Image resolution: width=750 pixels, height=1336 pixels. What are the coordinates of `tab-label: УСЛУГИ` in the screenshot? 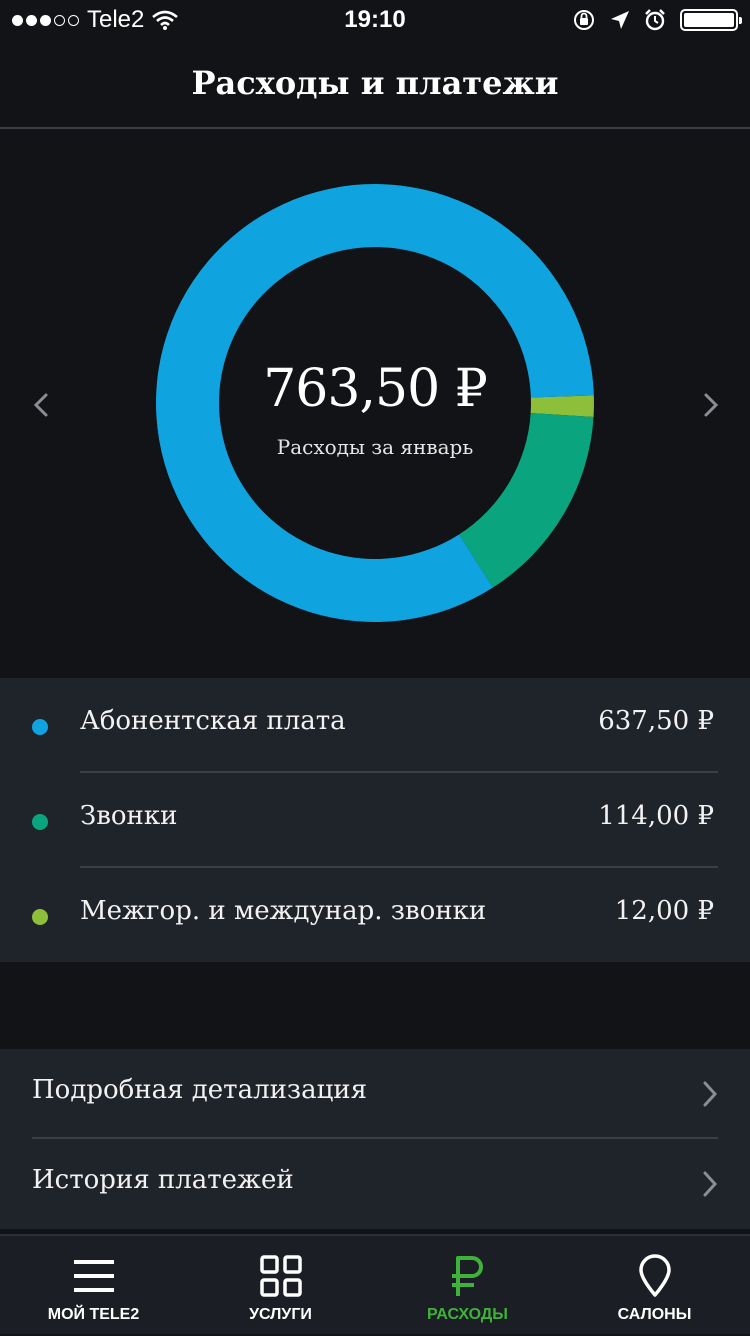 It's located at (280, 1314).